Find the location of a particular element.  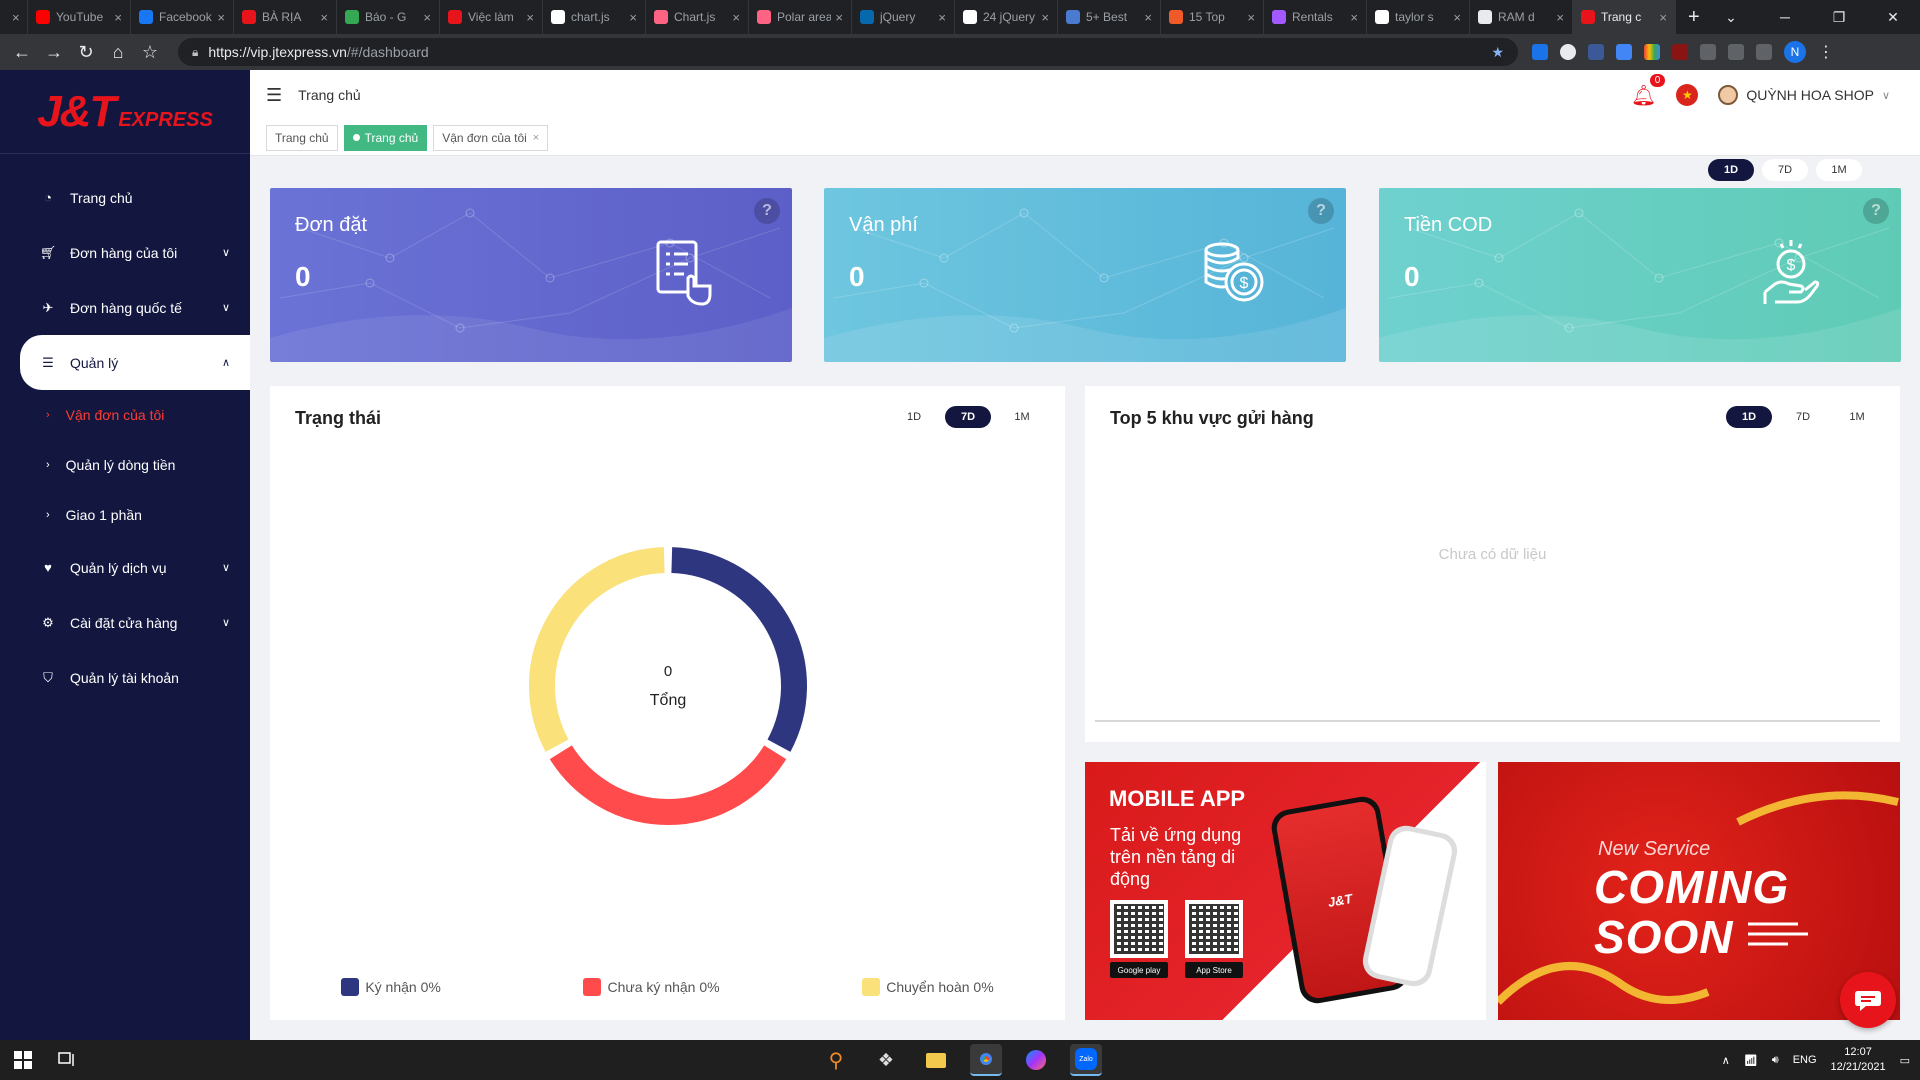

sidebar-item-shop-settings: ⚙ Cài đặt cửa hàng ∨ is located at coordinates (125, 622).